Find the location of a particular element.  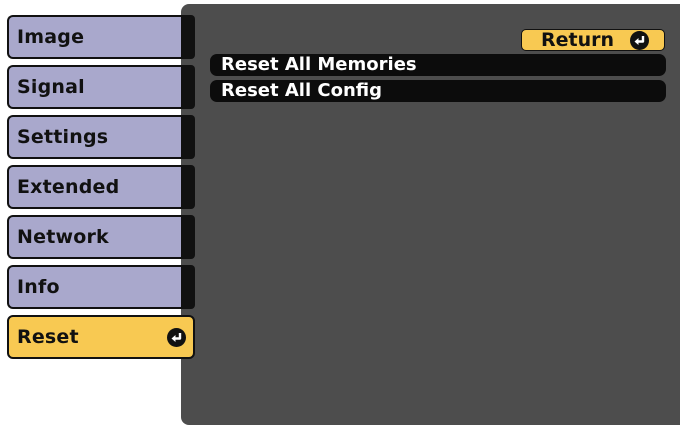

menu-item-settings: Settings is located at coordinates (101, 137).